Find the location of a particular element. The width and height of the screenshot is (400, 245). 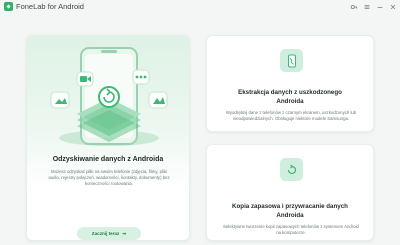

start-now-label: Zacznij teraz is located at coordinates (105, 233).